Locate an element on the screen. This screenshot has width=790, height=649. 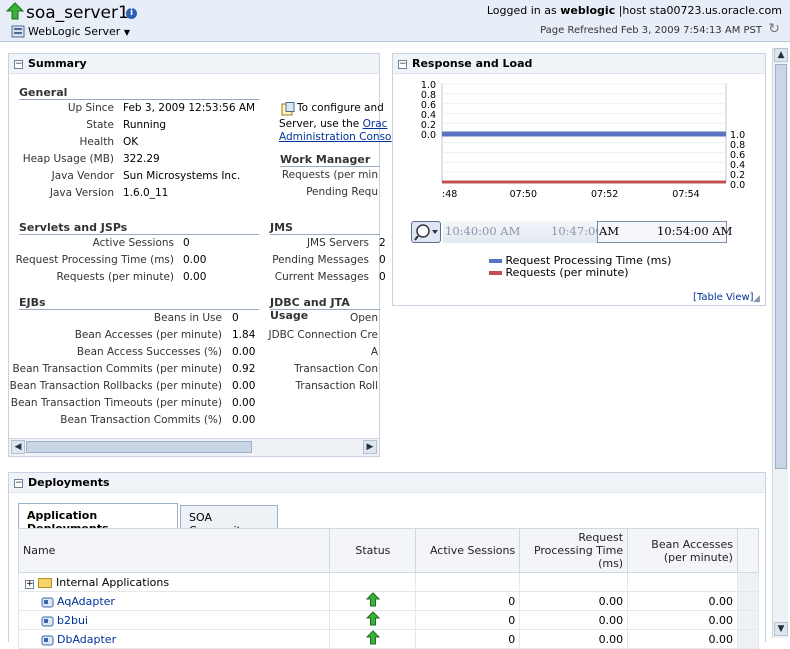
expand-icon: + is located at coordinates (29, 584).